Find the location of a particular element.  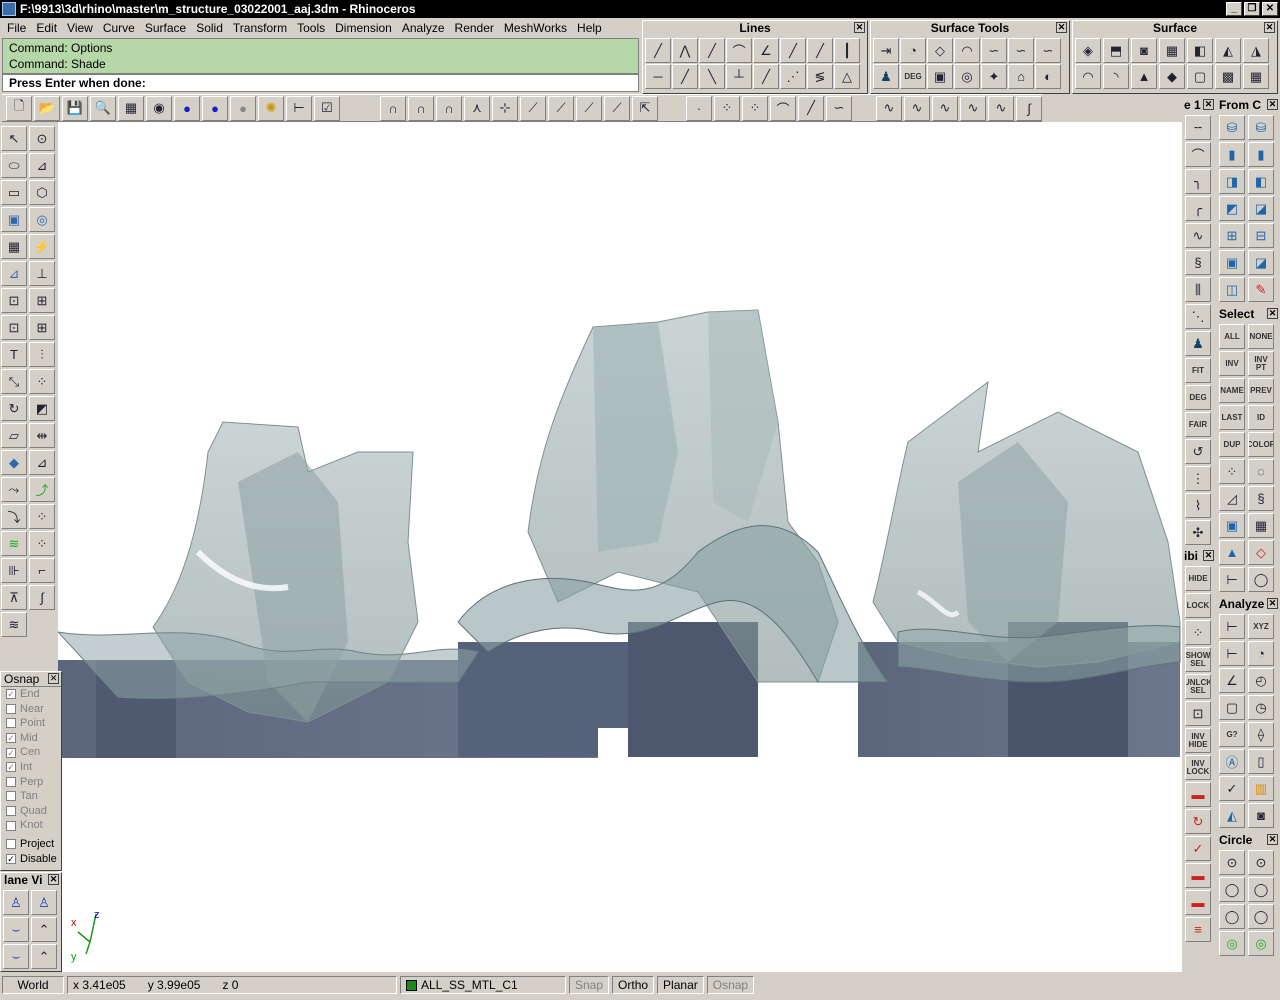

circle-fit-icon: ◯ is located at coordinates (1261, 916).